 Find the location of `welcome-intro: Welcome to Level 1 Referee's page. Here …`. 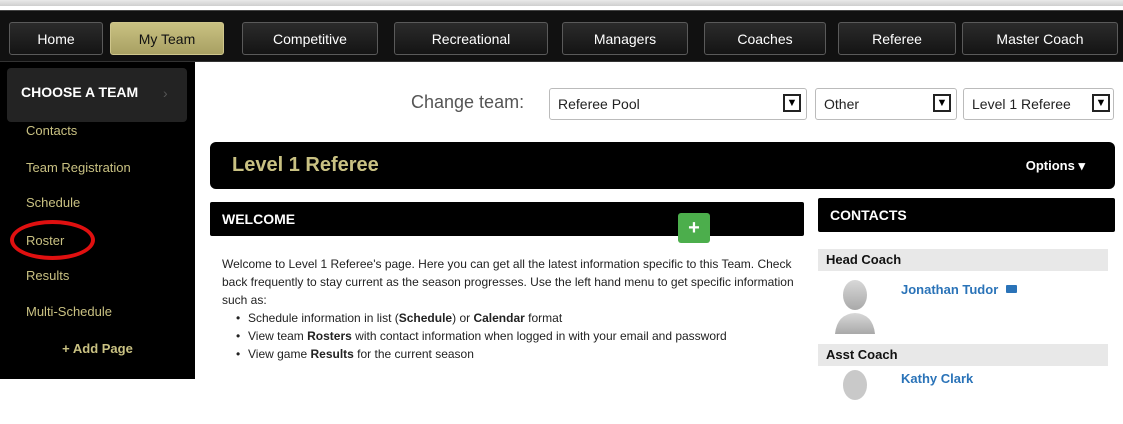

welcome-intro: Welcome to Level 1 Referee's page. Here … is located at coordinates (508, 282).